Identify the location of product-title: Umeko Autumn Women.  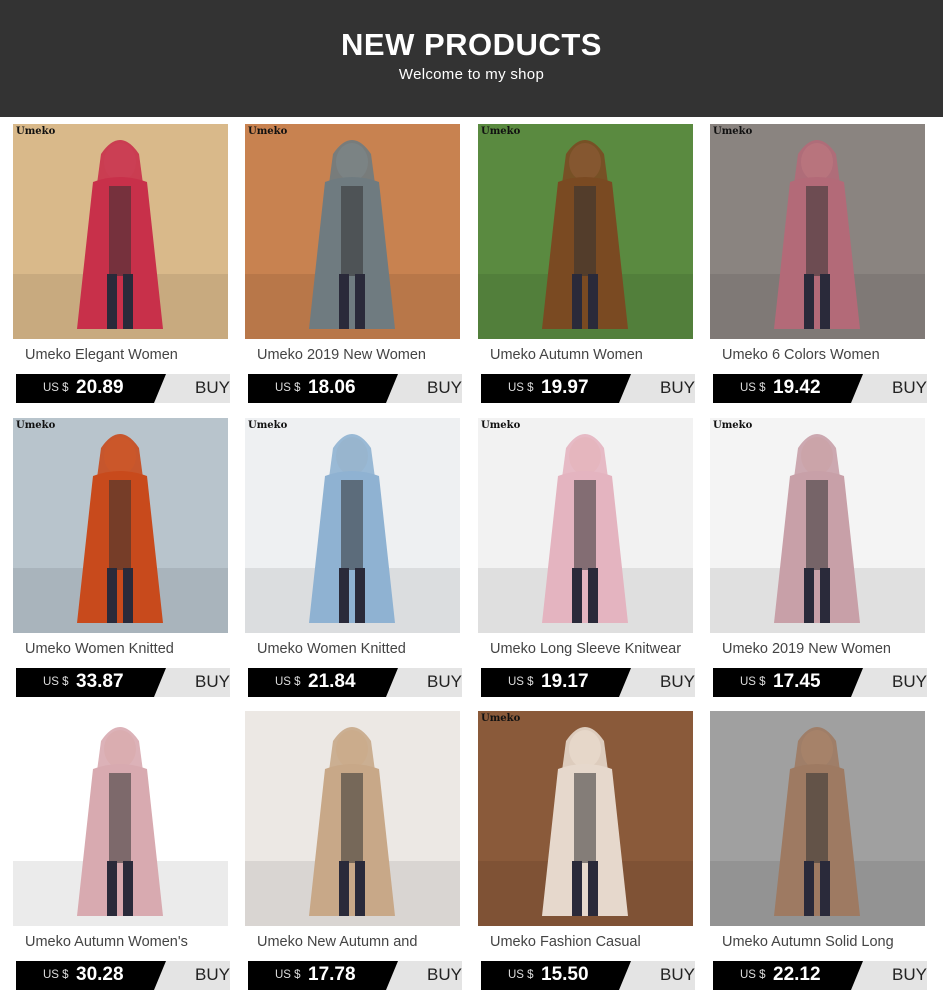
(590, 355).